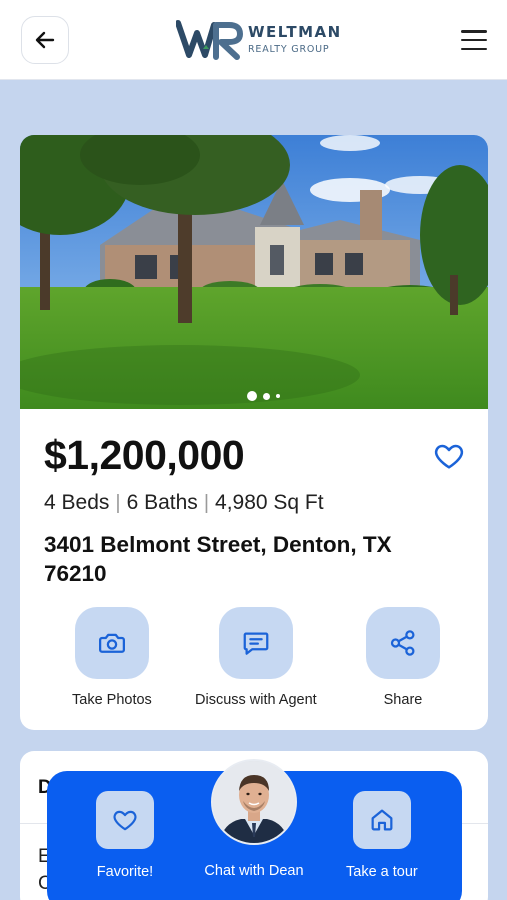 Image resolution: width=507 pixels, height=900 pixels. I want to click on share-button, so click(403, 643).